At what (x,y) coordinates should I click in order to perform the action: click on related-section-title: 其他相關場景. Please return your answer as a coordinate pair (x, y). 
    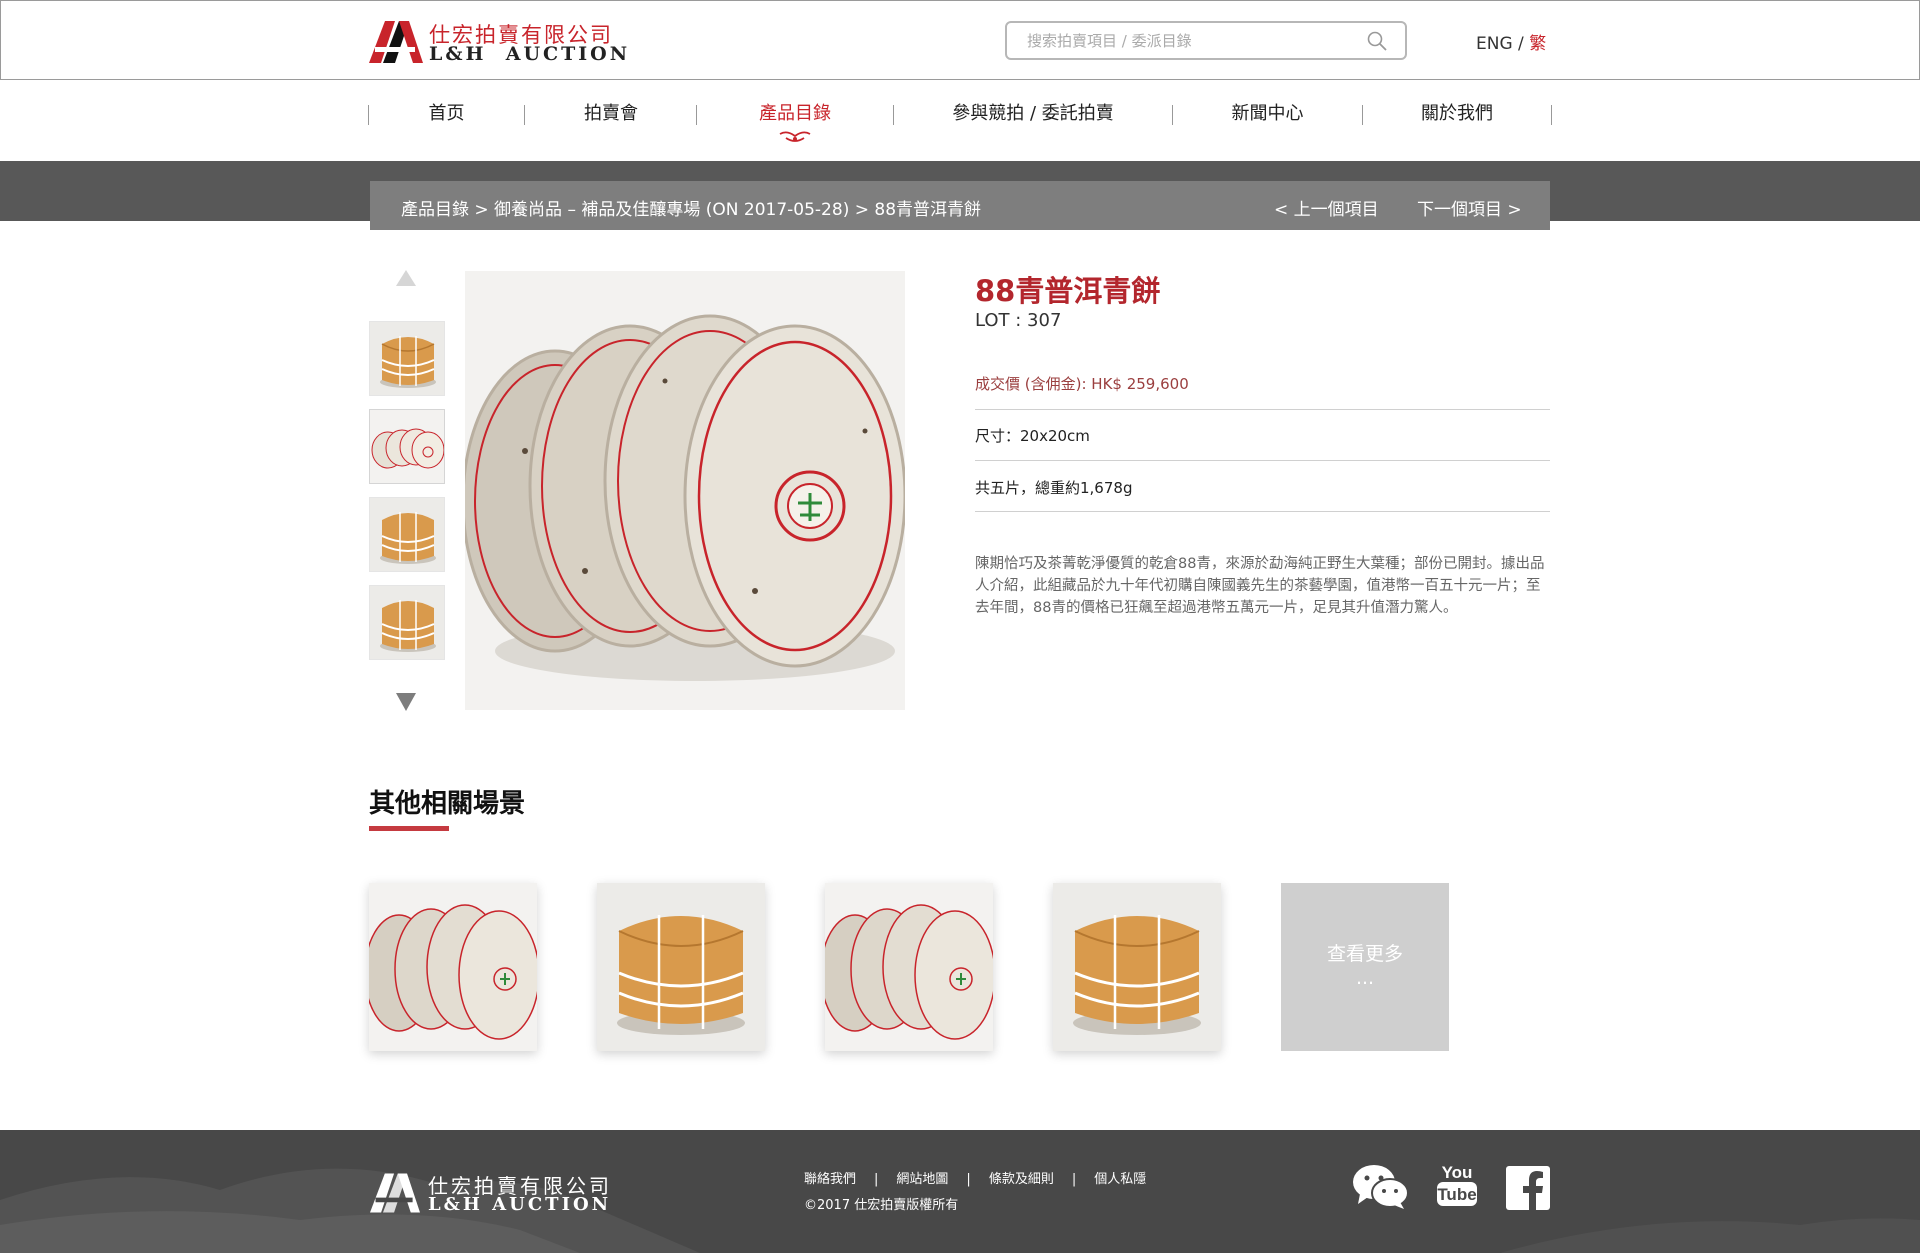
    Looking at the image, I should click on (447, 804).